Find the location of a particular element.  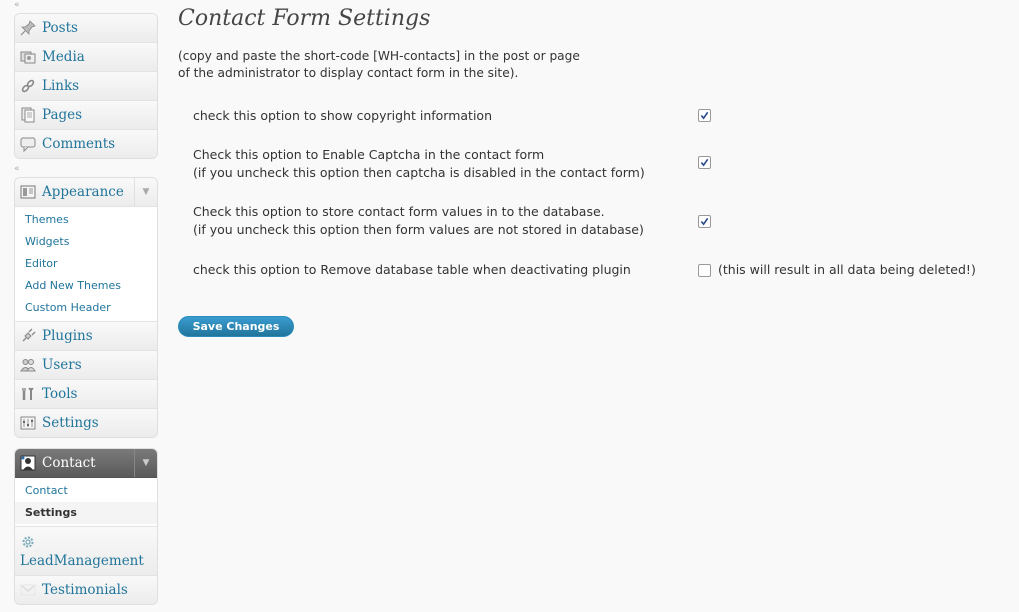

menu-label: Posts is located at coordinates (60, 28).